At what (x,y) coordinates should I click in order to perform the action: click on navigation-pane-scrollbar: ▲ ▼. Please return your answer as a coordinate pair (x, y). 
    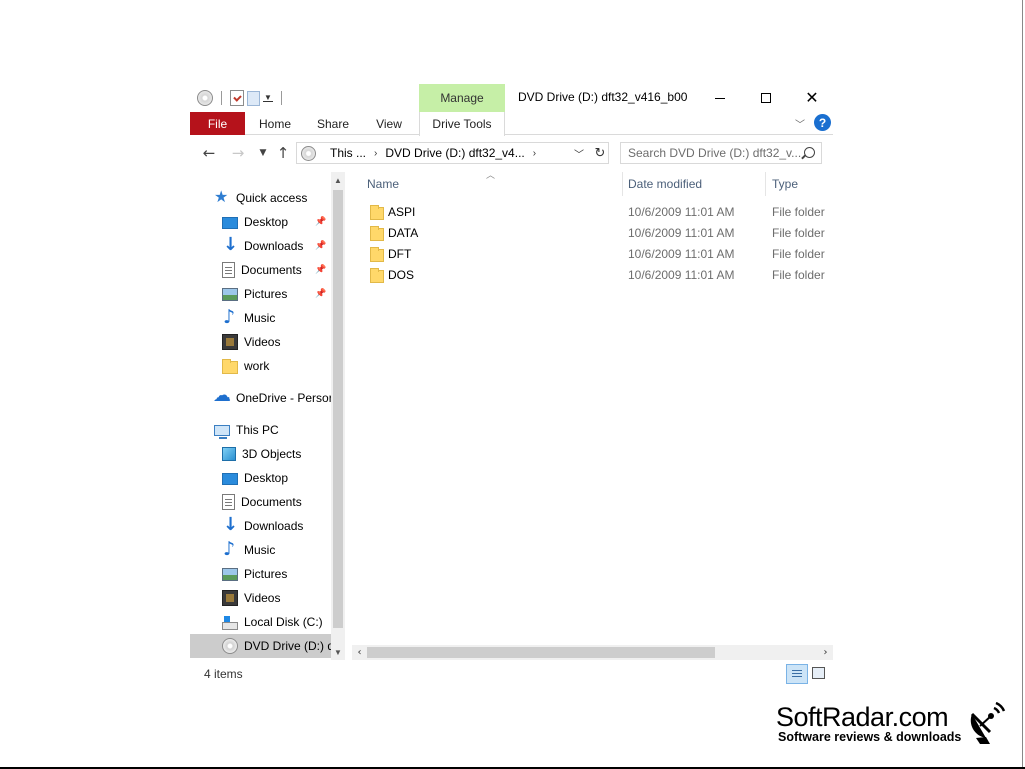
    Looking at the image, I should click on (338, 416).